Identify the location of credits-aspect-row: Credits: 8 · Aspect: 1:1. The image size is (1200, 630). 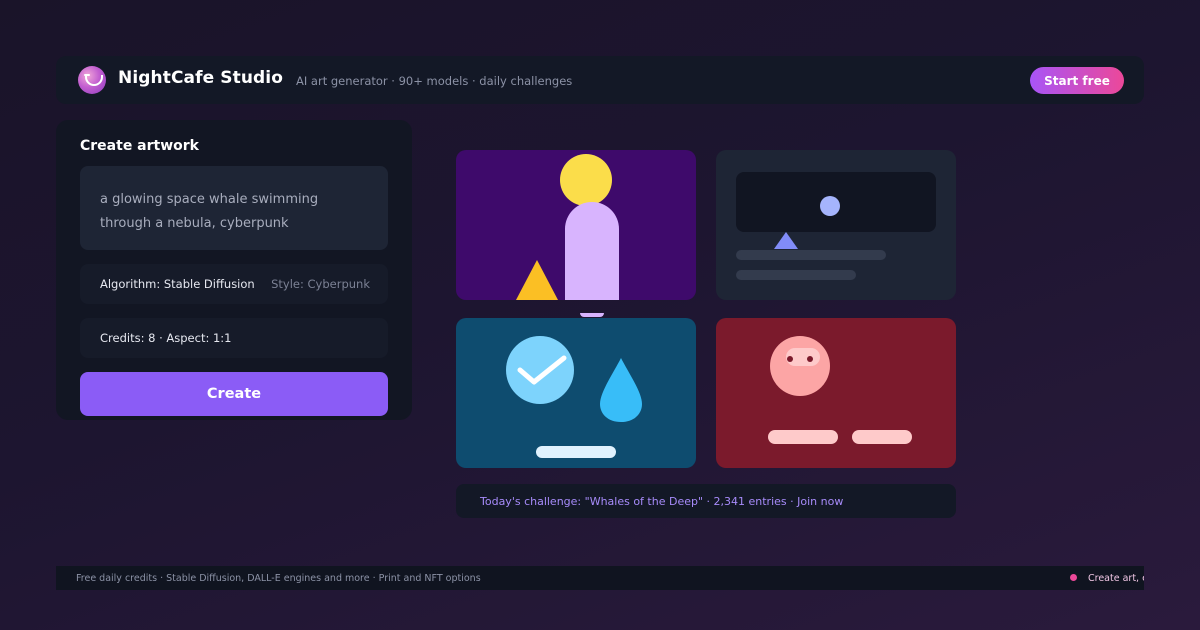
(234, 338).